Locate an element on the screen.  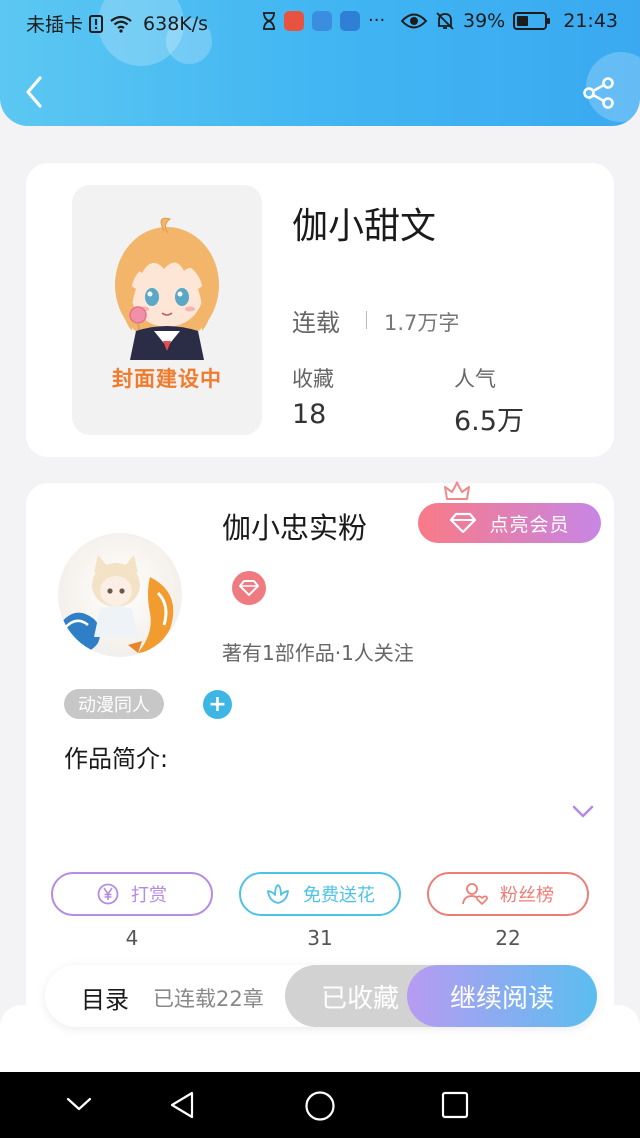
synopsis-label: 作品简介: is located at coordinates (116, 759).